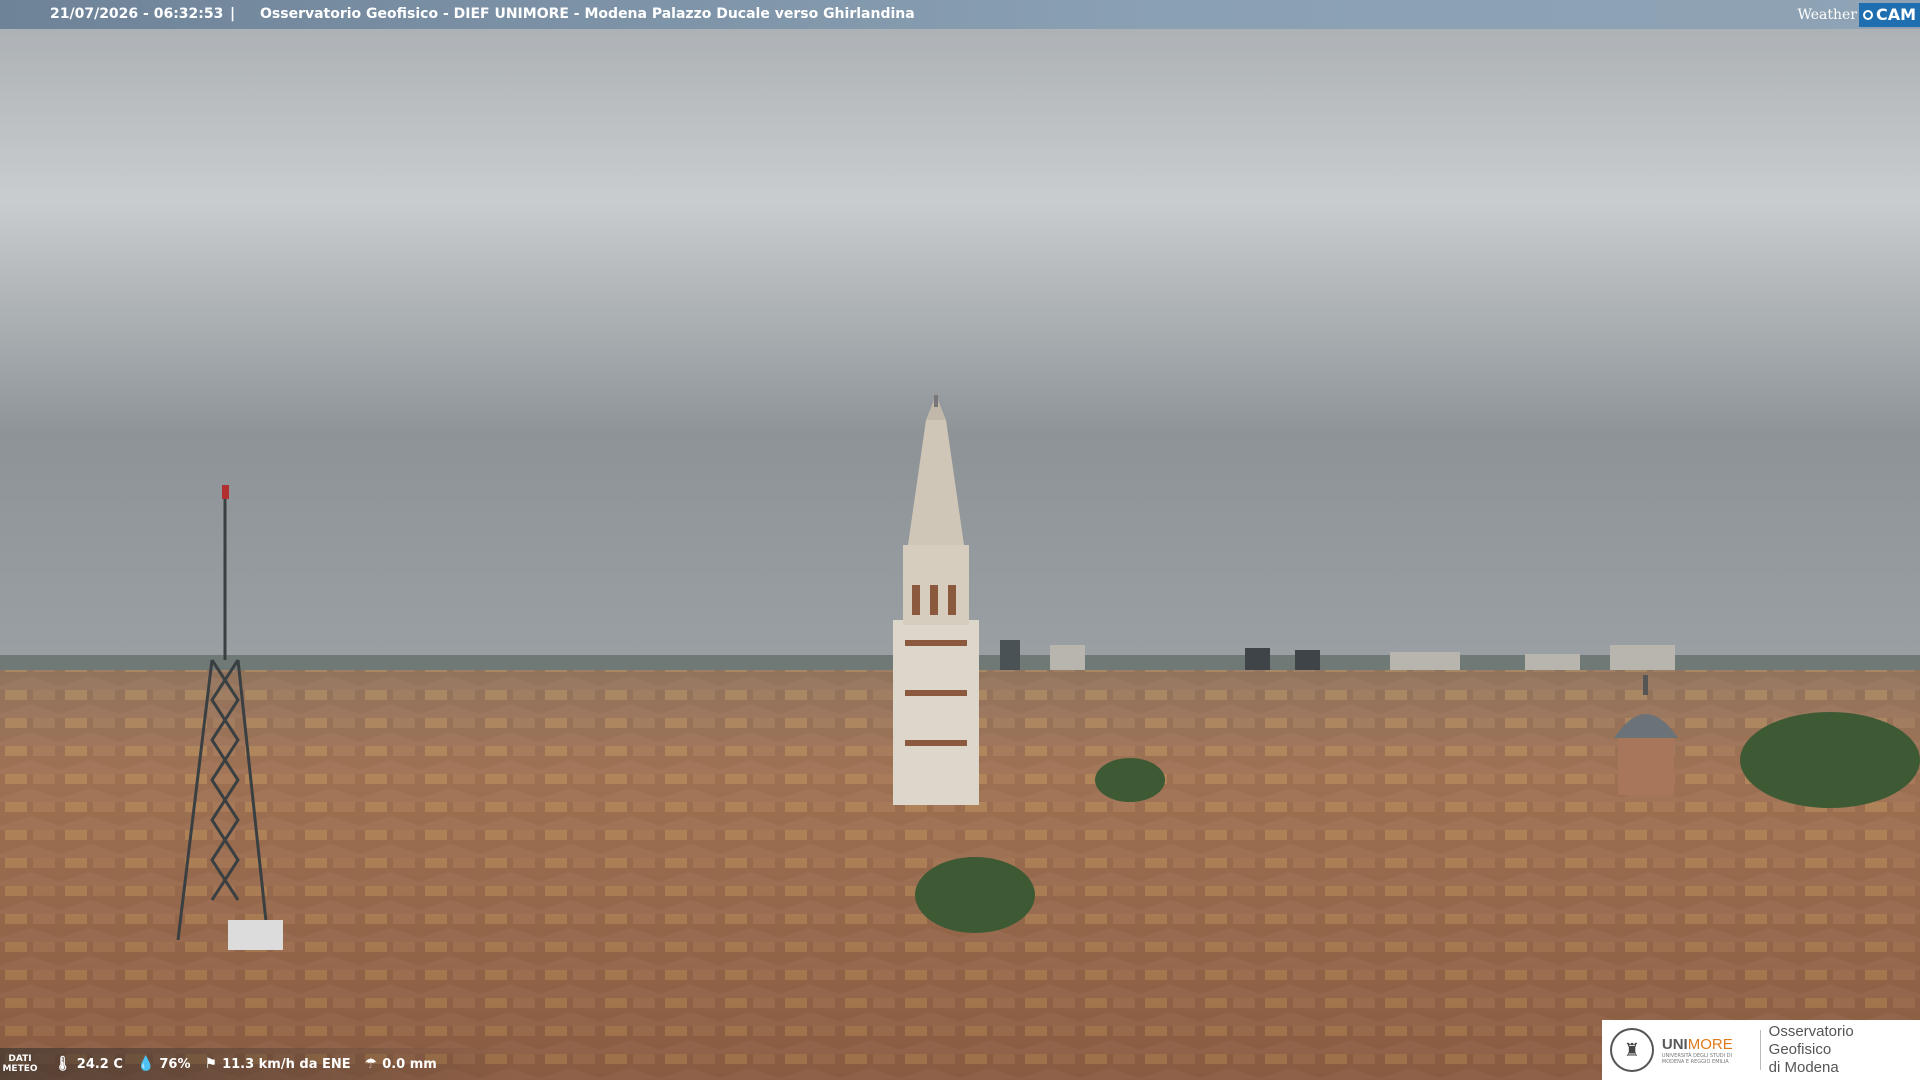 The image size is (1920, 1080). I want to click on meteo-label-line1: DATI, so click(20, 1059).